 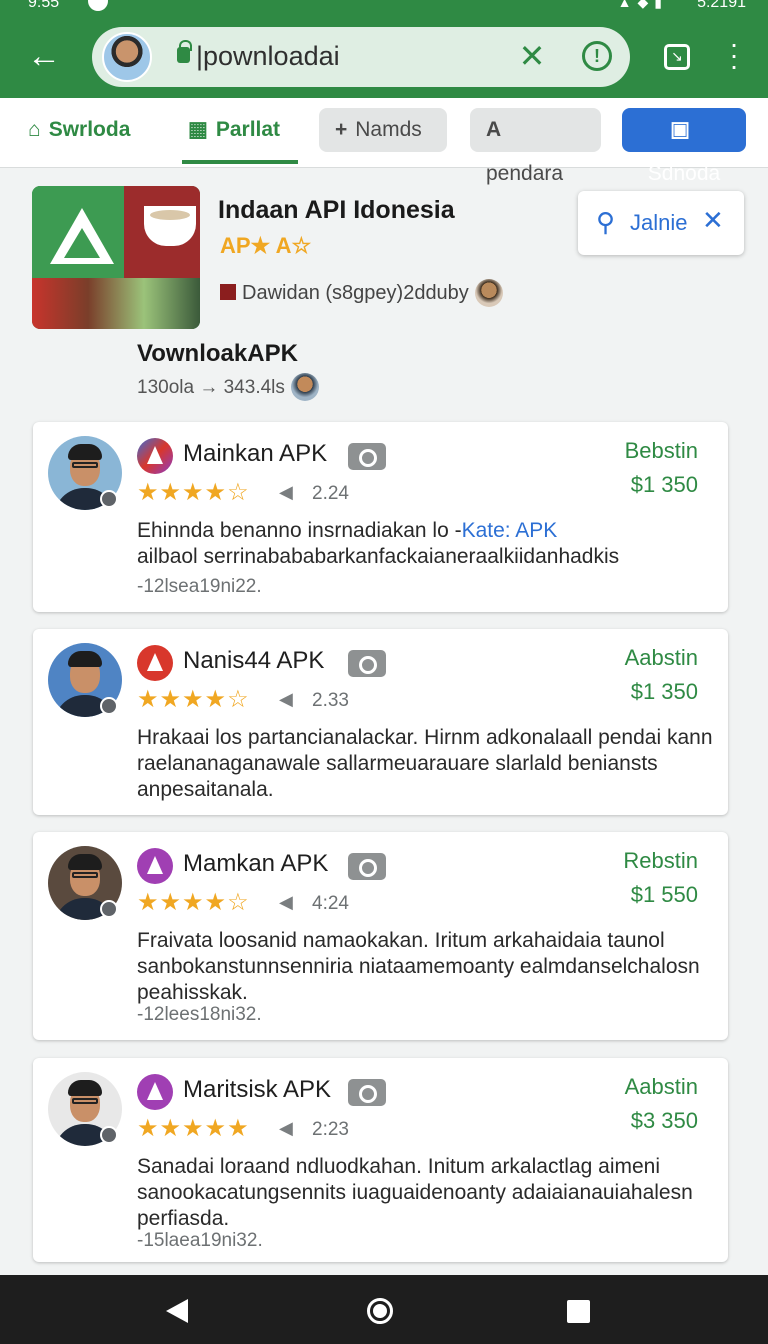 What do you see at coordinates (177, 1311) in the screenshot?
I see `back-triangle-icon` at bounding box center [177, 1311].